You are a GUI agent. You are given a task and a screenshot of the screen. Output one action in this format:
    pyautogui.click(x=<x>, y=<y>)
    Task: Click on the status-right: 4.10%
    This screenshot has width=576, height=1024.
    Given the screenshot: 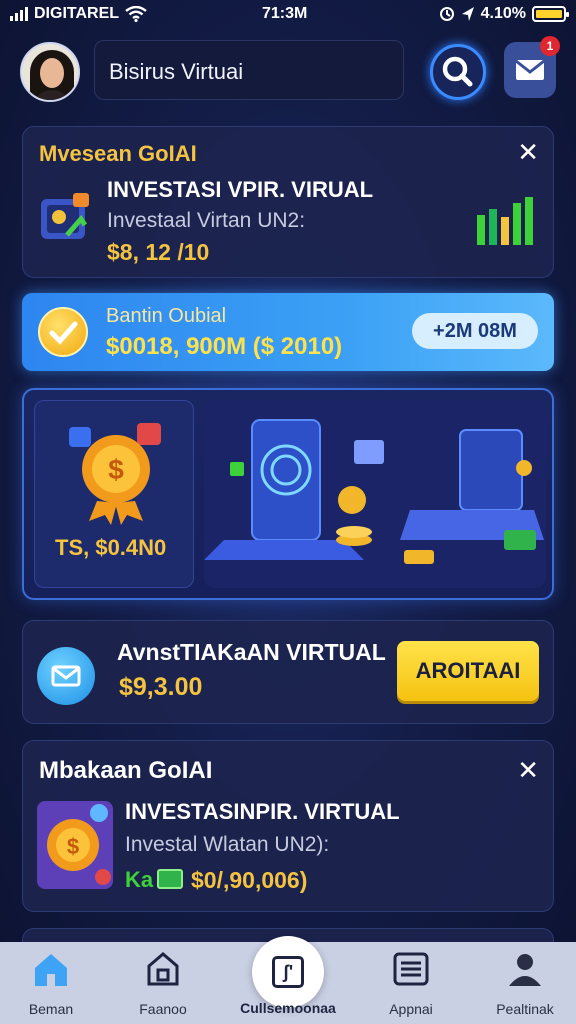 What is the action you would take?
    pyautogui.click(x=504, y=14)
    